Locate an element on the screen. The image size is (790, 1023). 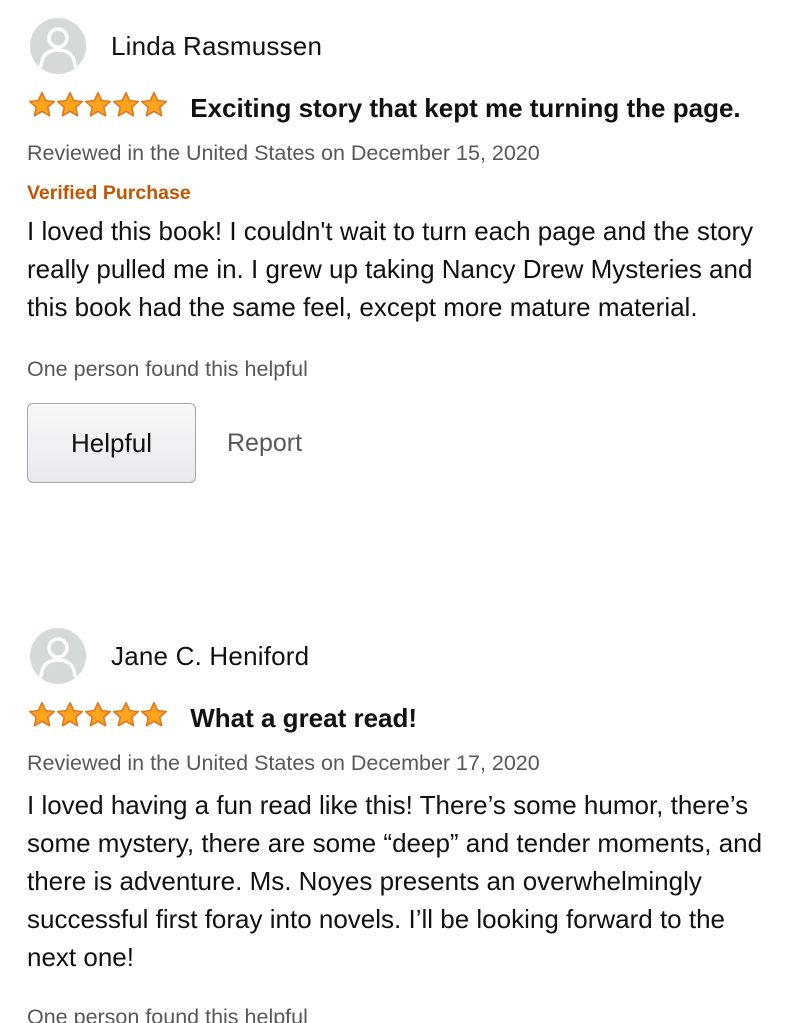
reviewer-name: Jane C. Heniford is located at coordinates (210, 656).